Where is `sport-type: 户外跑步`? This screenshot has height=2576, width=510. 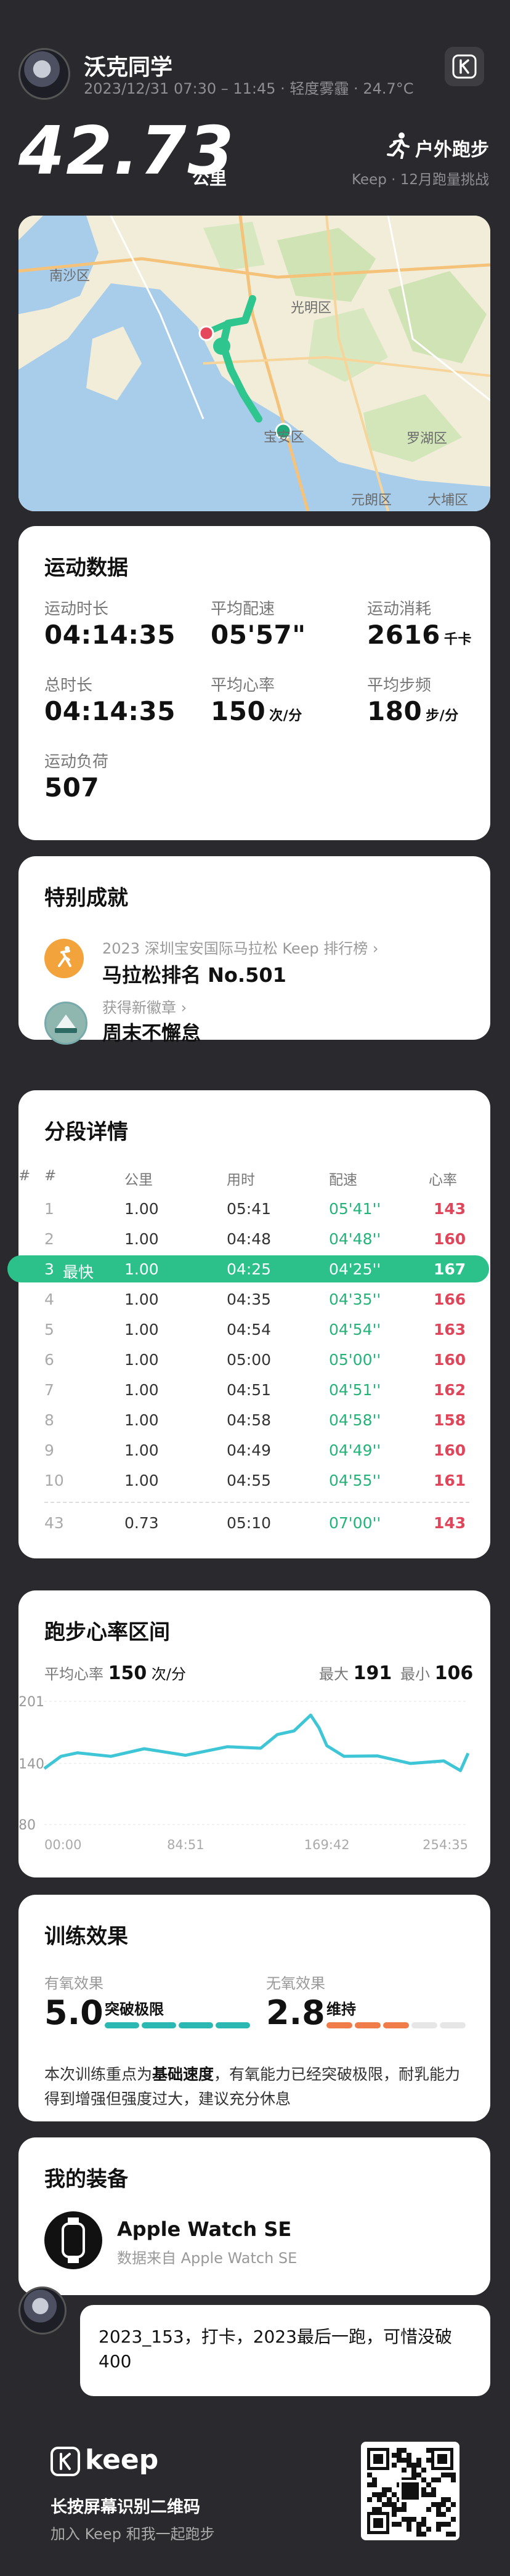
sport-type: 户外跑步 is located at coordinates (452, 150).